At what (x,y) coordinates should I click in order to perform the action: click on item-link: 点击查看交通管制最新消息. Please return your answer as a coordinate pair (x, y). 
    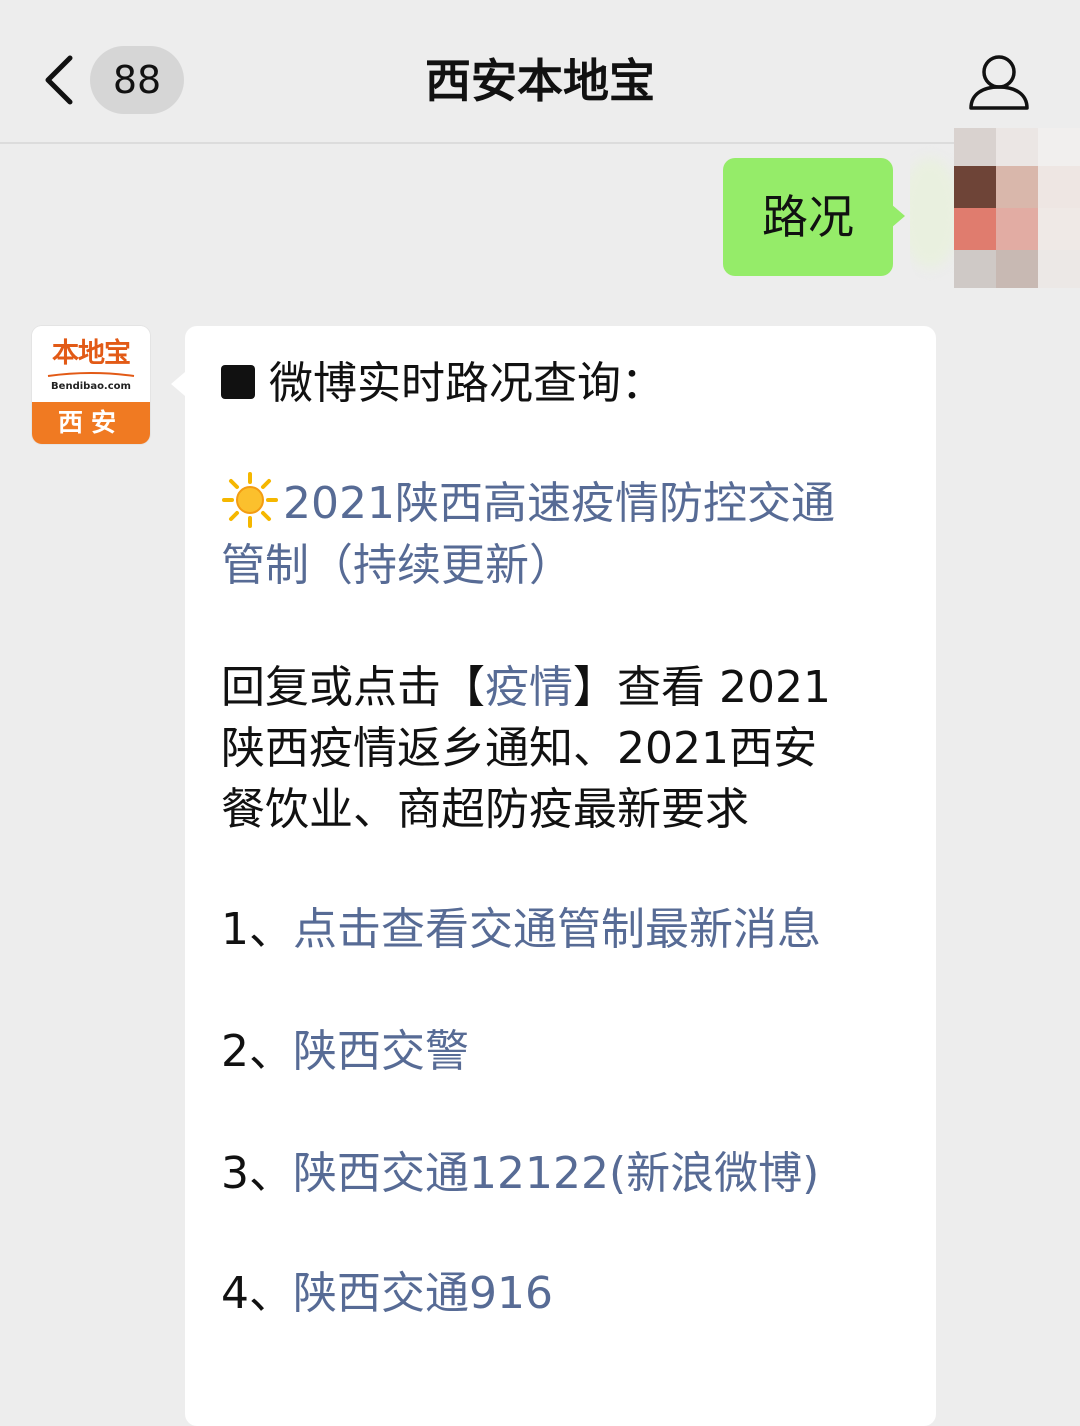
    Looking at the image, I should click on (557, 929).